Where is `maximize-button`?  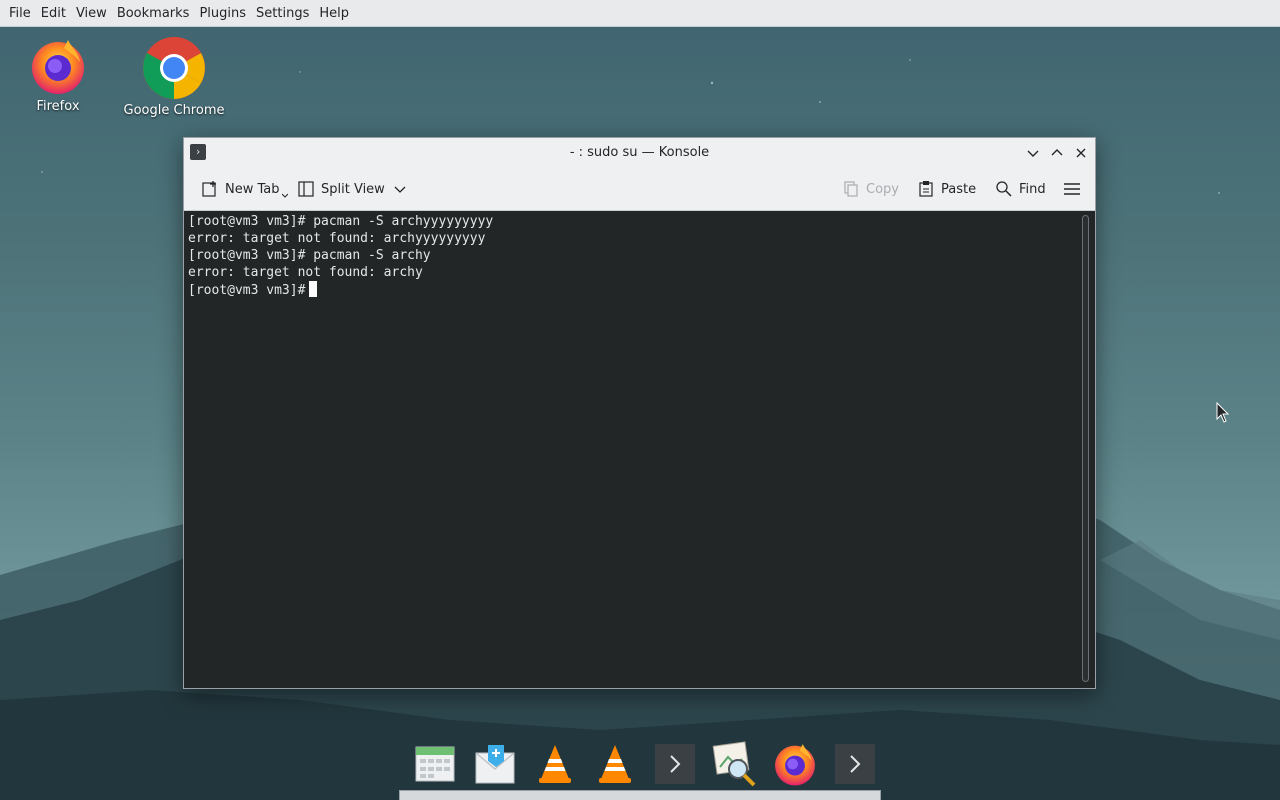 maximize-button is located at coordinates (1057, 153).